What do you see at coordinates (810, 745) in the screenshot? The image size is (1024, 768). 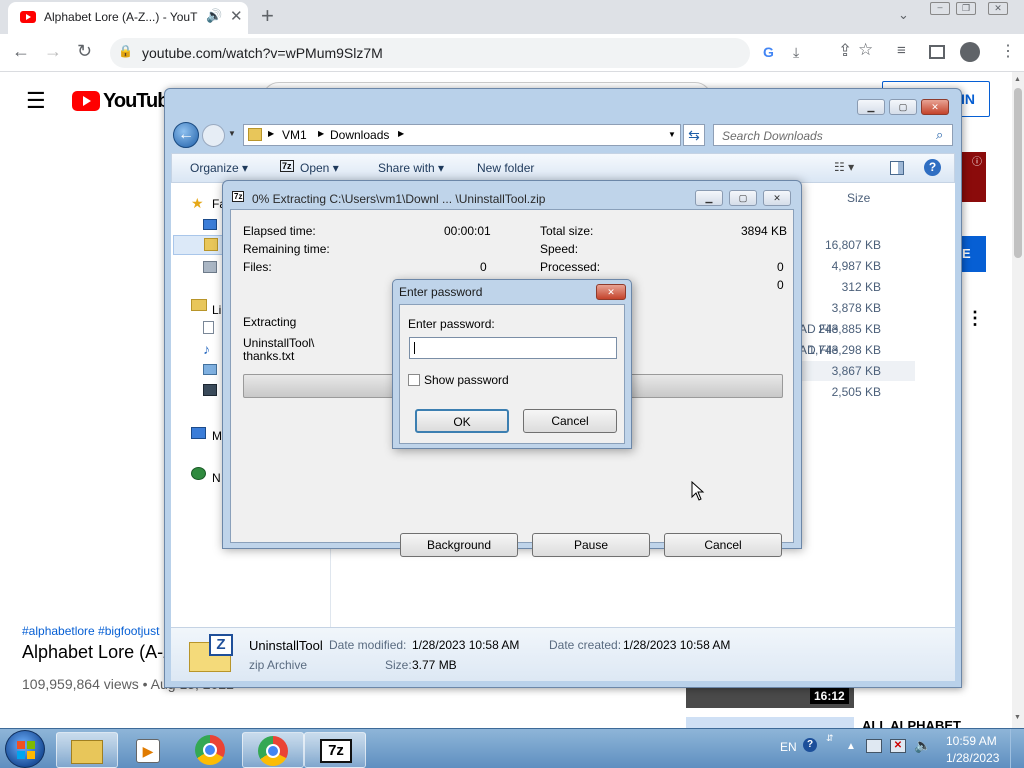 I see `language-help-icon: ?` at bounding box center [810, 745].